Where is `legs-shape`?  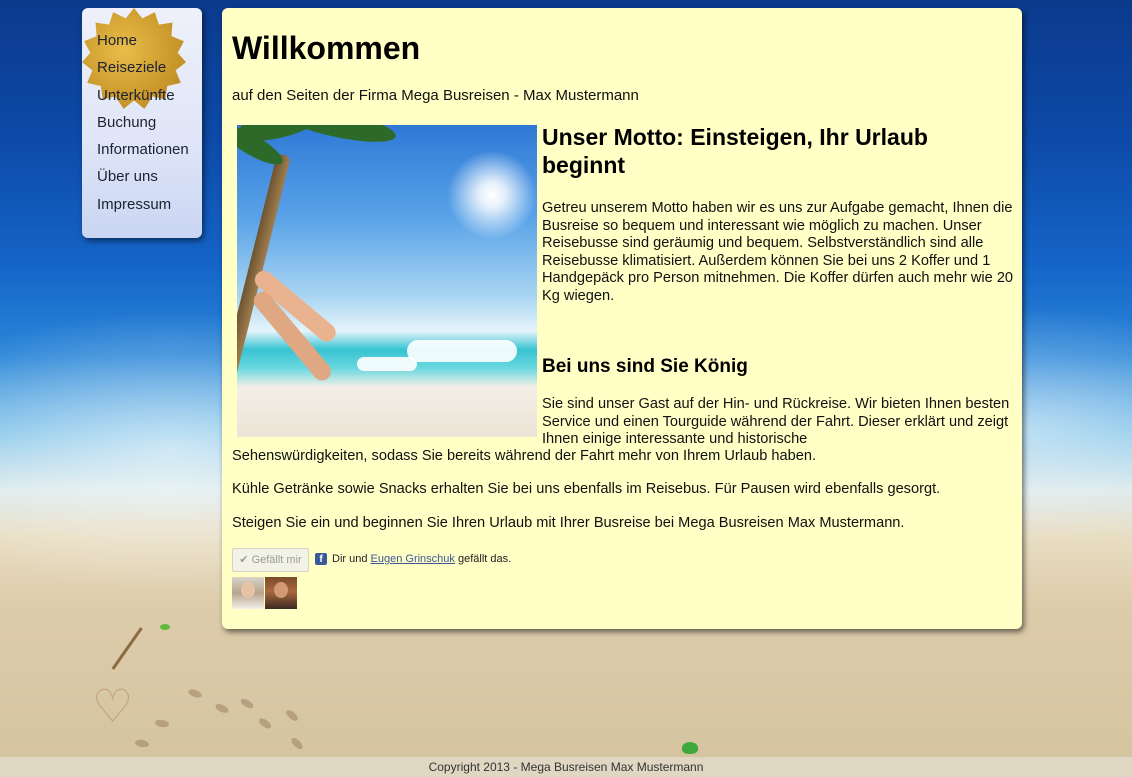 legs-shape is located at coordinates (318, 335).